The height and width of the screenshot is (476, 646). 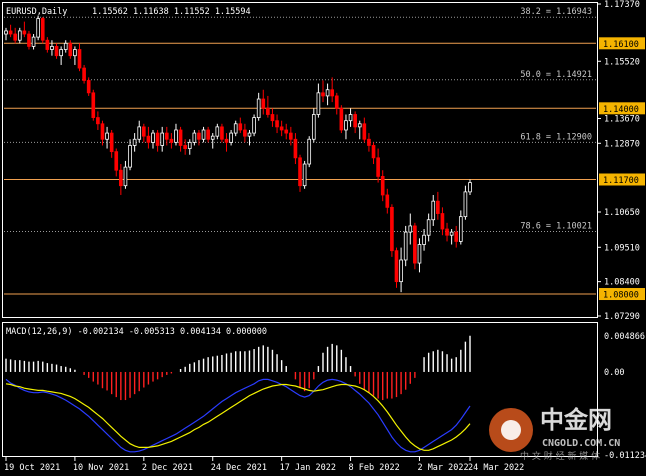 What do you see at coordinates (101, 468) in the screenshot?
I see `time-tick-label: 10 Nov 2021` at bounding box center [101, 468].